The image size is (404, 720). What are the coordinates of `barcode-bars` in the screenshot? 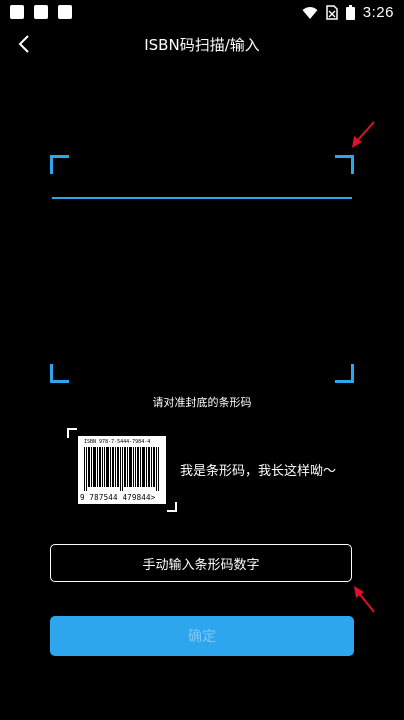 It's located at (121, 469).